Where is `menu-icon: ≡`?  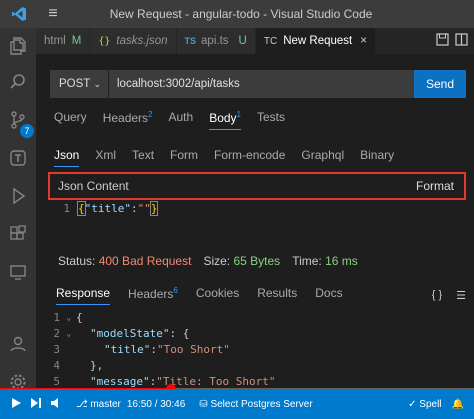
menu-icon: ≡ is located at coordinates (53, 14).